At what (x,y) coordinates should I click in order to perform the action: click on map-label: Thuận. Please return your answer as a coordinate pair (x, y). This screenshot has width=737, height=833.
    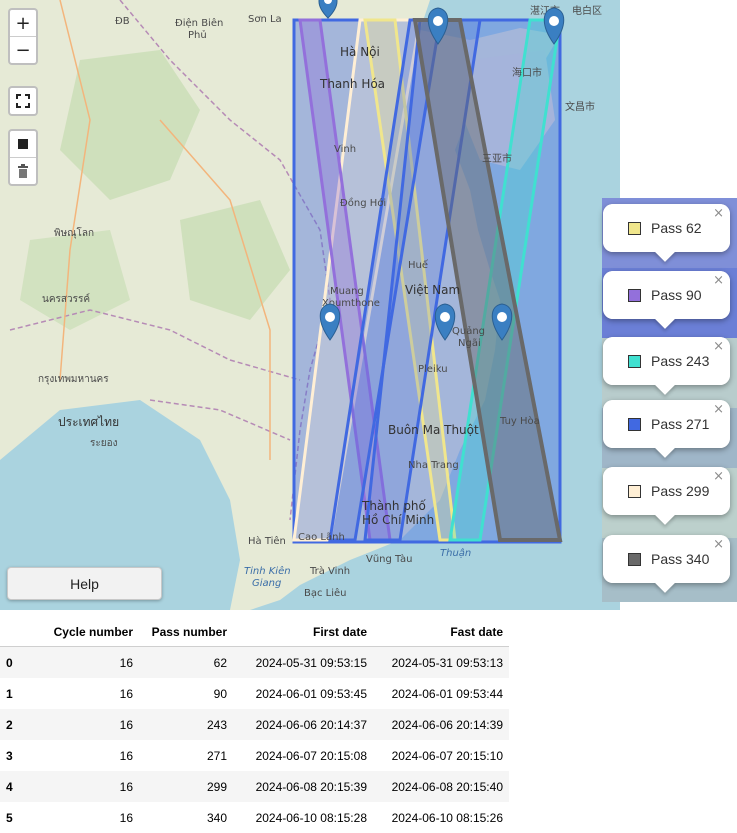
    Looking at the image, I should click on (455, 553).